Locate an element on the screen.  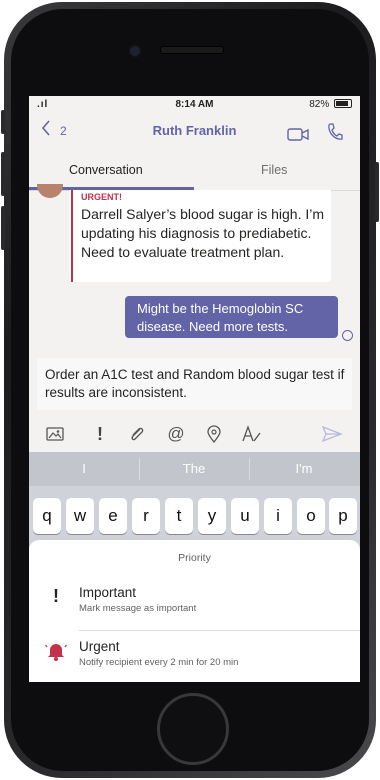
bell-icon is located at coordinates (56, 653).